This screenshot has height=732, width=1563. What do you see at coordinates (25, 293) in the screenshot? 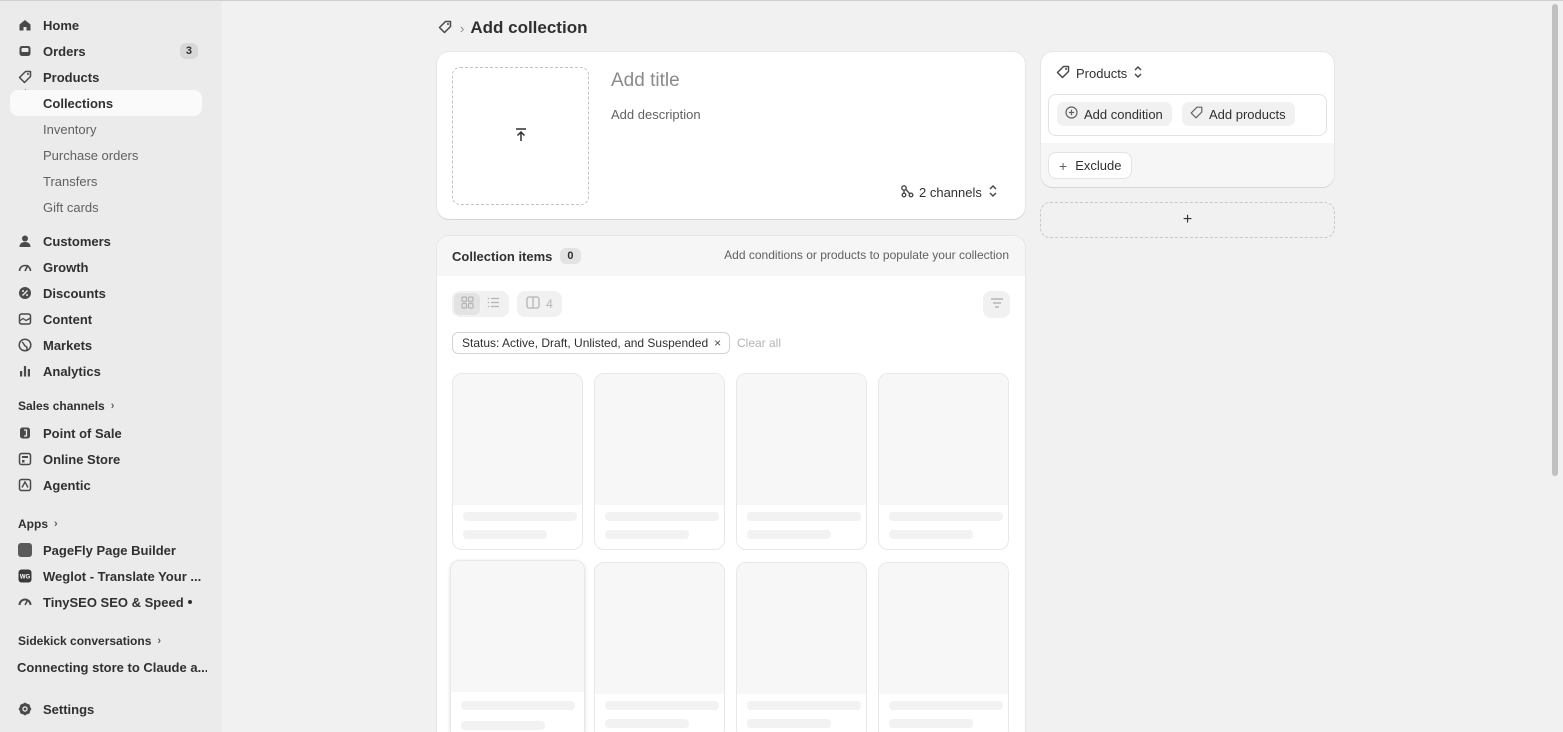
I see `discount-icon` at bounding box center [25, 293].